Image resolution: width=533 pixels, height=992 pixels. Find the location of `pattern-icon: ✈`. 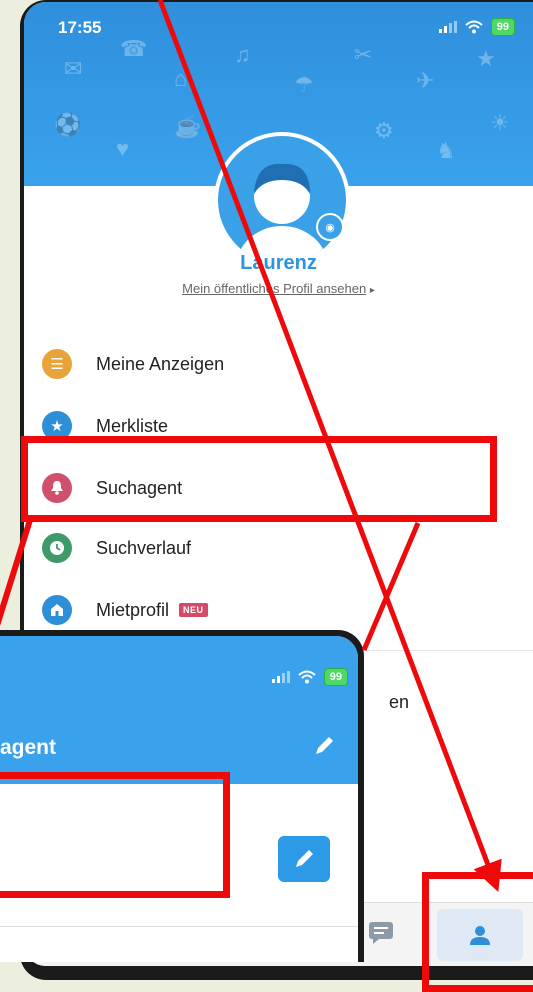

pattern-icon: ✈ is located at coordinates (425, 80).